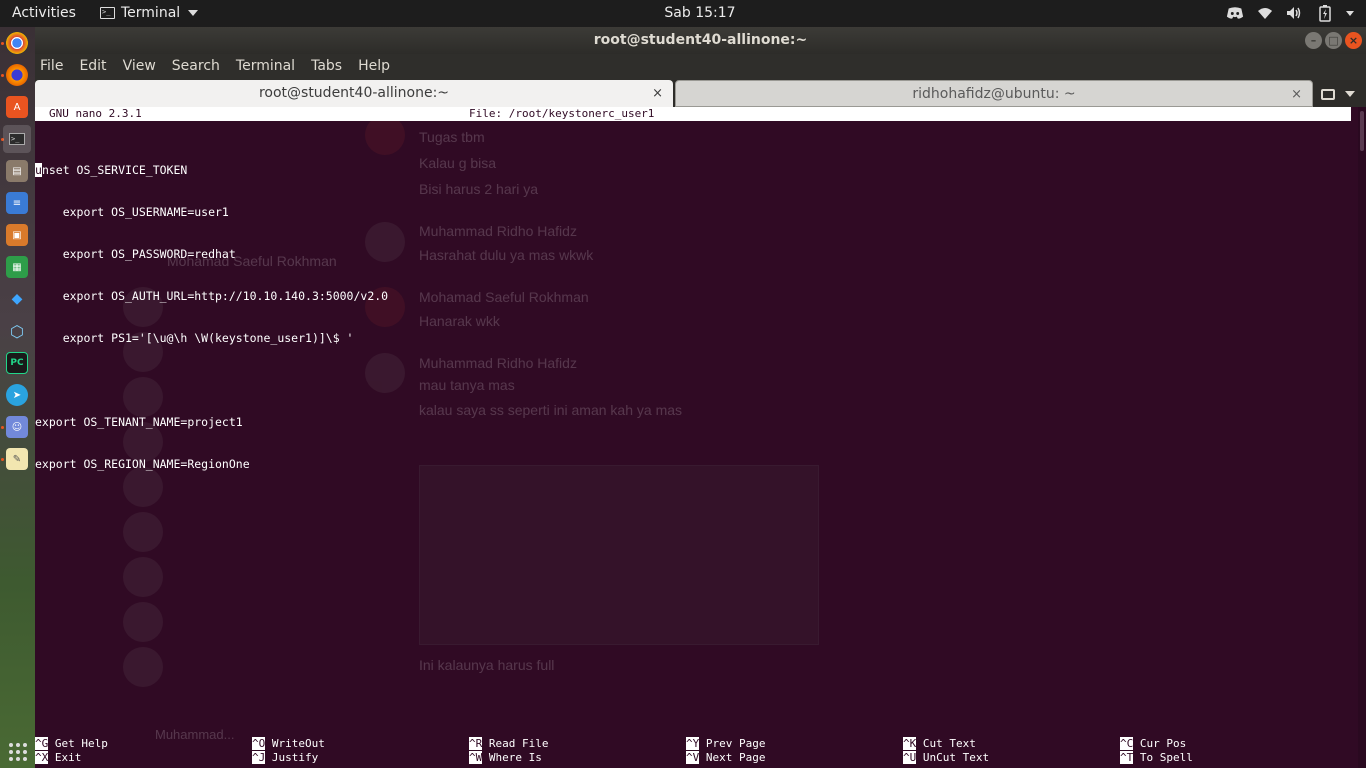 The image size is (1366, 768). I want to click on shortcut-exit: ^X Exit, so click(58, 757).